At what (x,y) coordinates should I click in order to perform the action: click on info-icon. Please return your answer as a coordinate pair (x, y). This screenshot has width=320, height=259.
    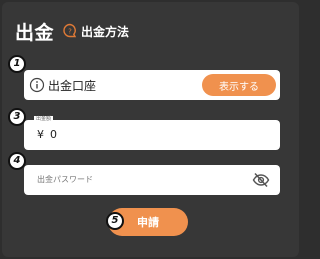
    Looking at the image, I should click on (37, 85).